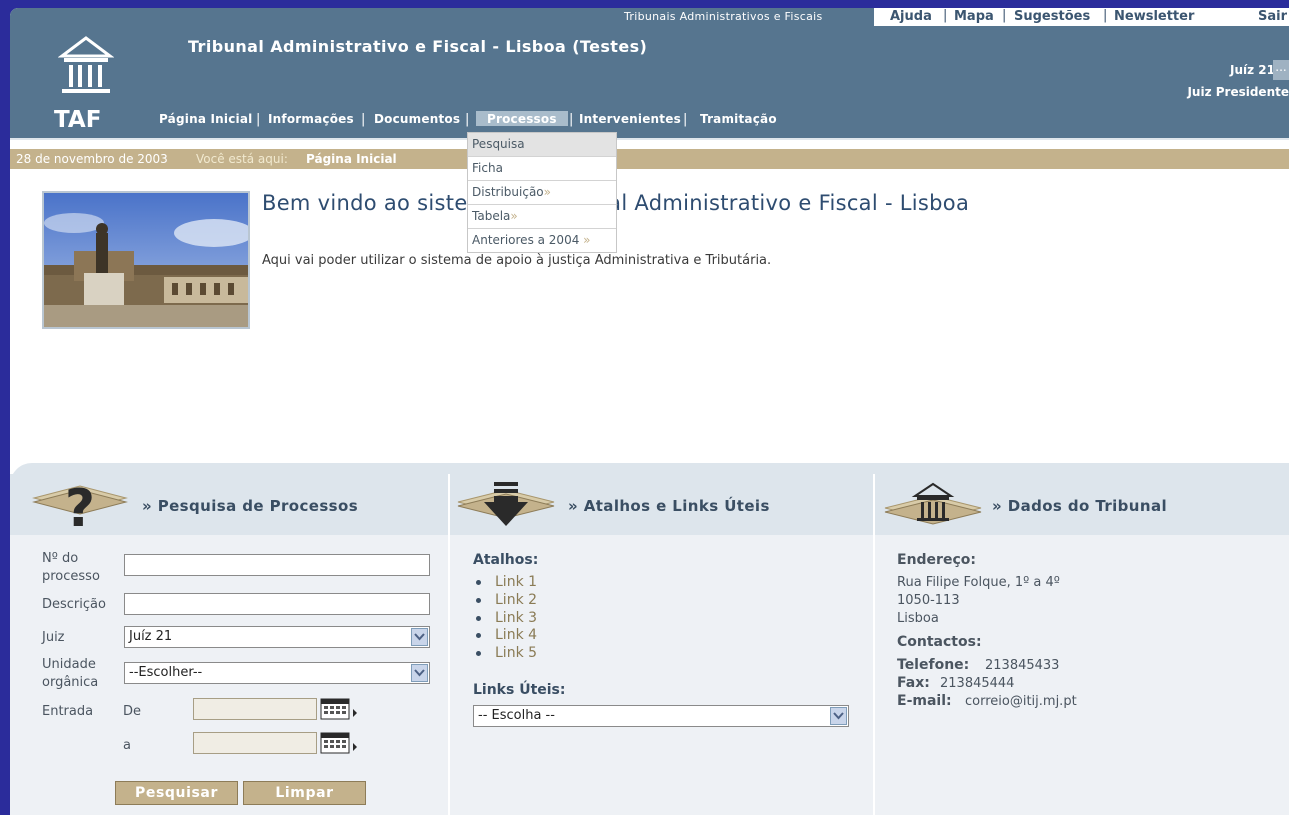 The height and width of the screenshot is (815, 1289). What do you see at coordinates (176, 793) in the screenshot?
I see `search-button: Pesquisar` at bounding box center [176, 793].